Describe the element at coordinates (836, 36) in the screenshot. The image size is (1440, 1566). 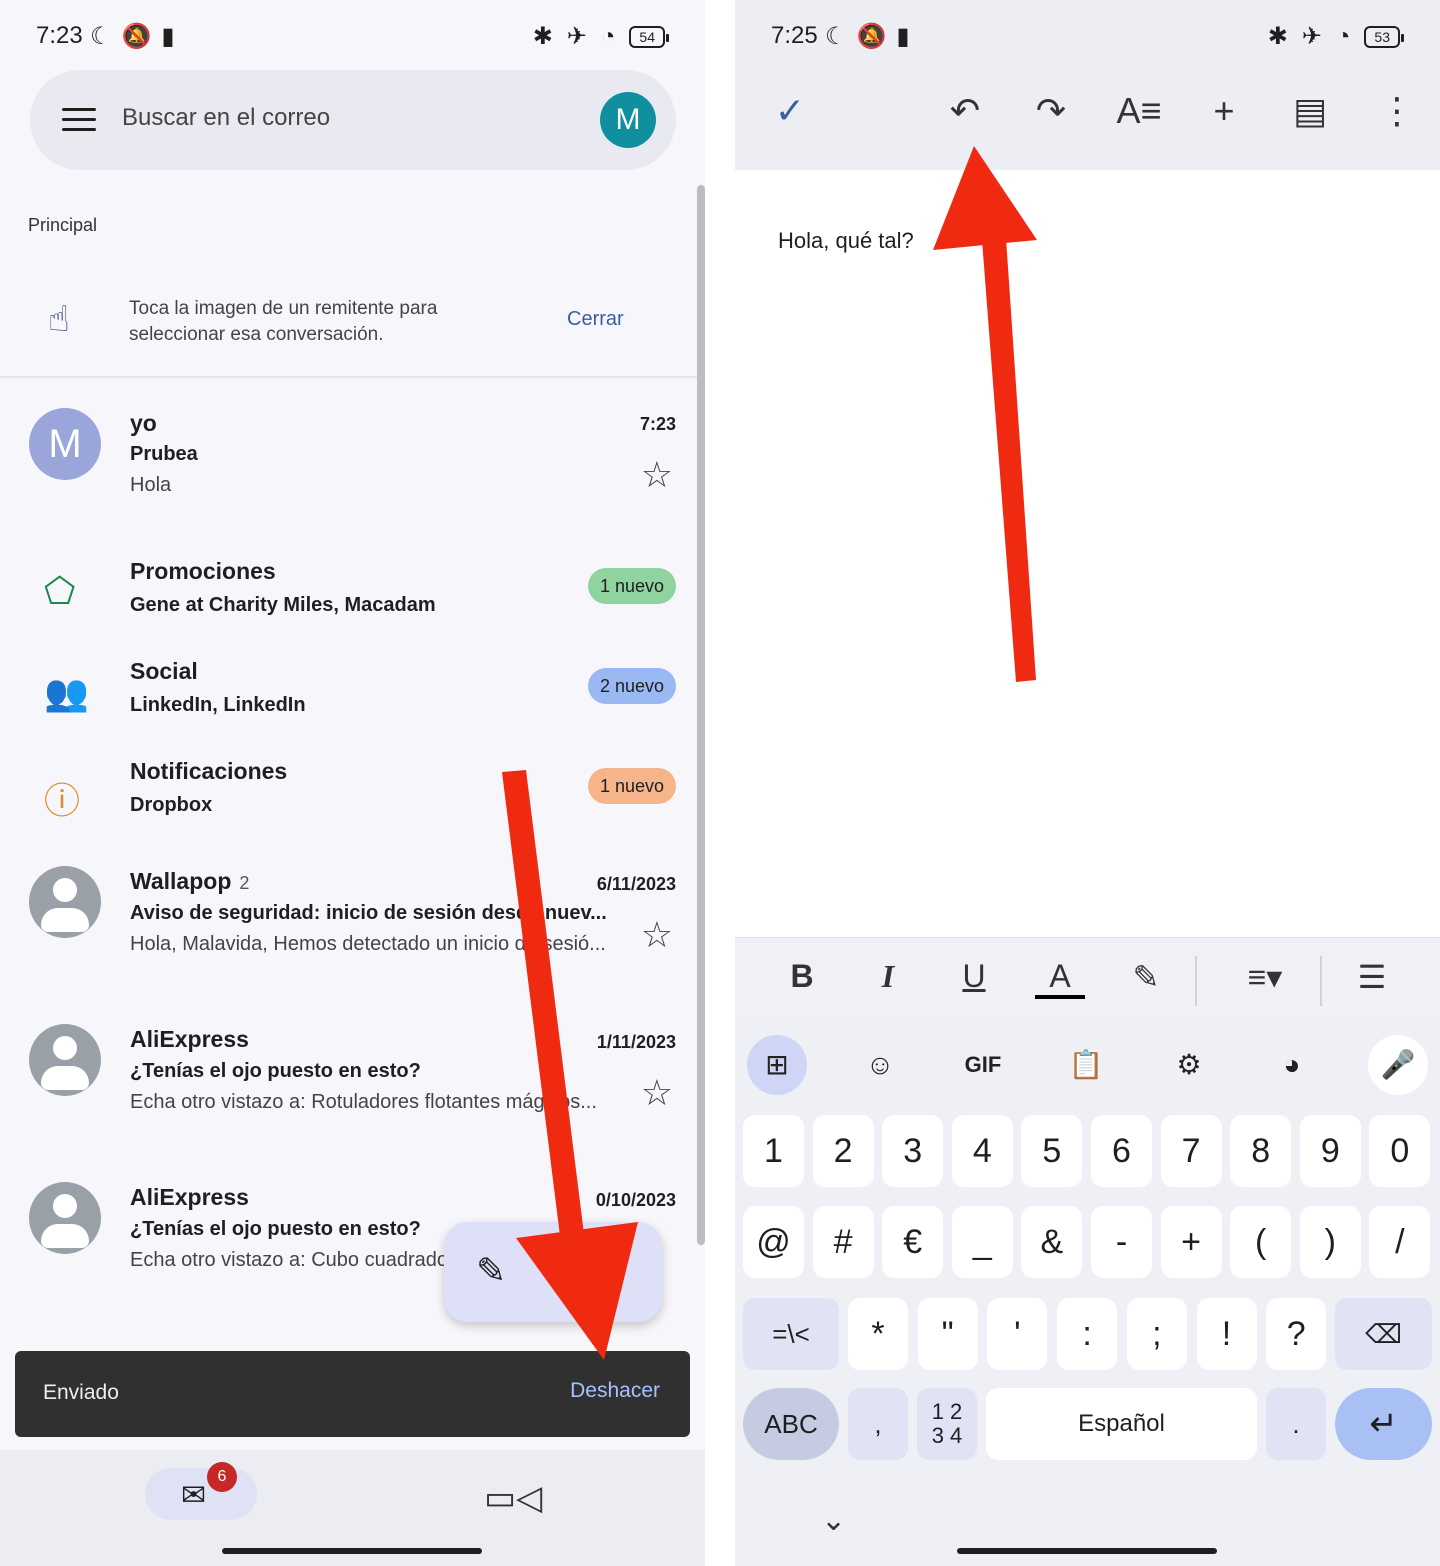
I see `moon-icon: ☾` at that location.